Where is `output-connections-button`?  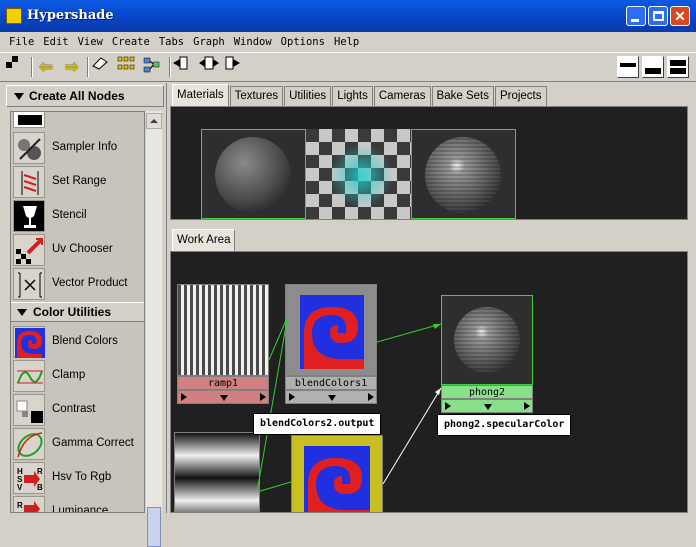
output-connections-button is located at coordinates (236, 67).